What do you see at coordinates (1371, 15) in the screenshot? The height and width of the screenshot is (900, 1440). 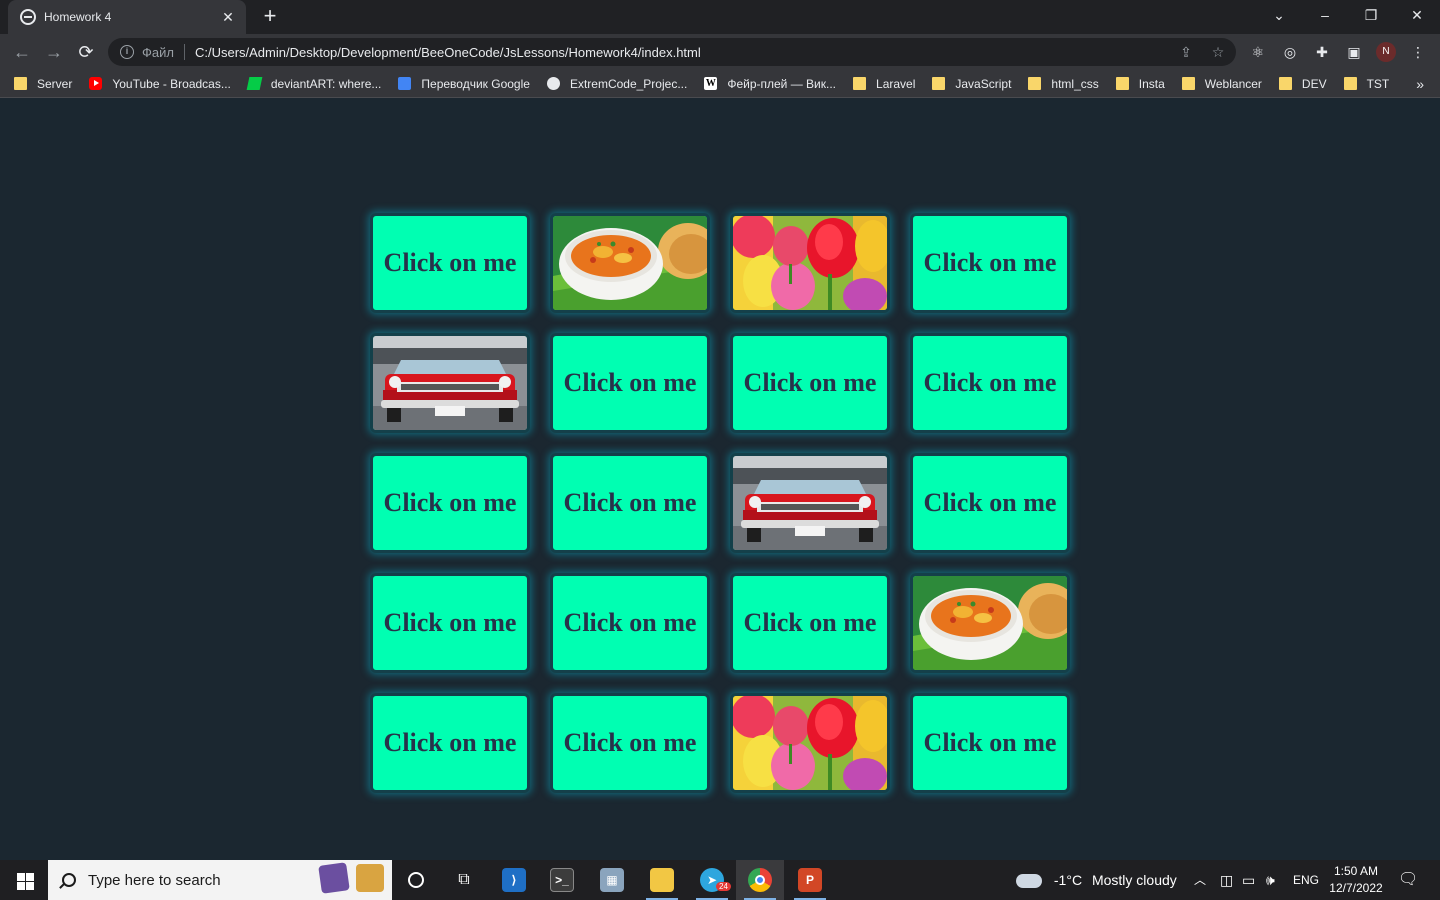 I see `restore-button: ❐` at bounding box center [1371, 15].